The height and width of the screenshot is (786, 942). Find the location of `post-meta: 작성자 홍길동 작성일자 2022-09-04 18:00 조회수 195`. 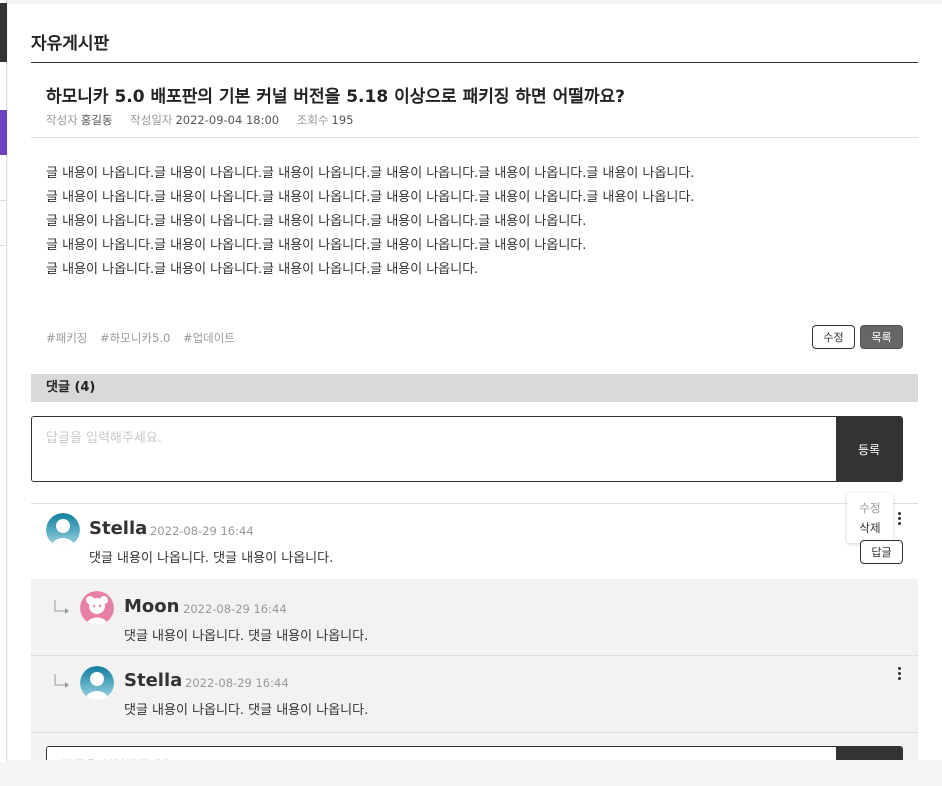

post-meta: 작성자 홍길동 작성일자 2022-09-04 18:00 조회수 195 is located at coordinates (206, 120).